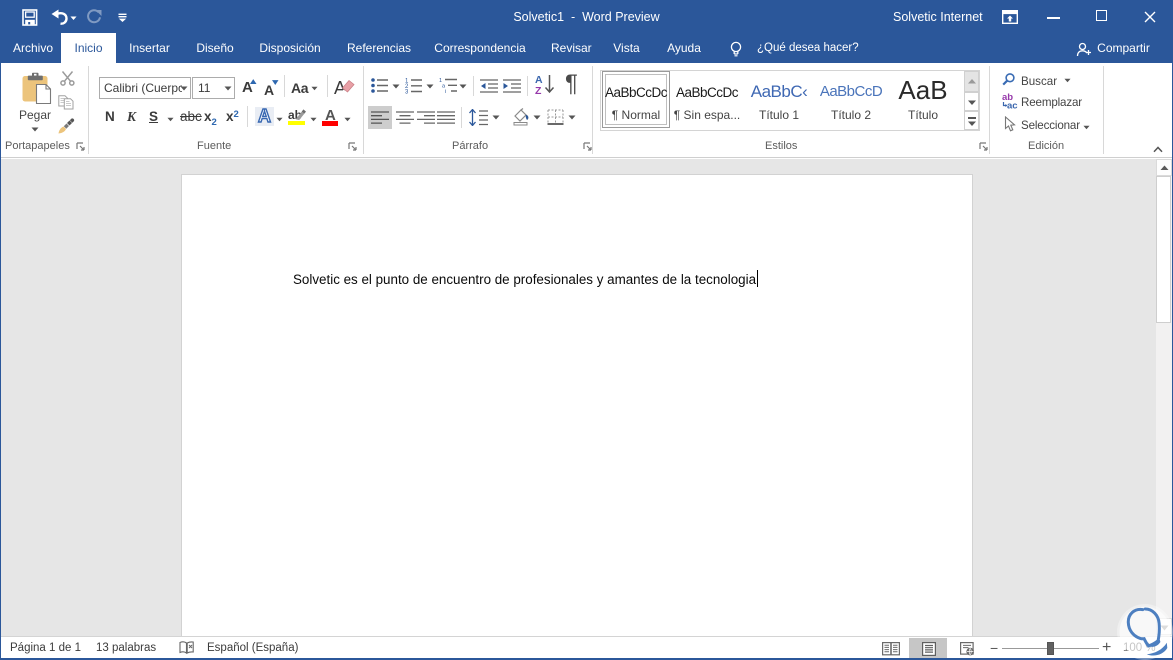 Image resolution: width=1173 pixels, height=660 pixels. I want to click on svg-text: i, so click(445, 91).